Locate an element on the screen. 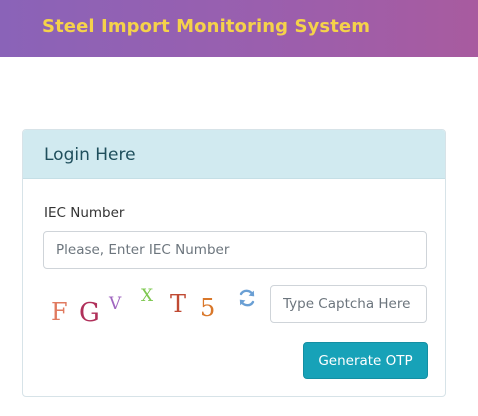  captcha-char: F is located at coordinates (59, 312).